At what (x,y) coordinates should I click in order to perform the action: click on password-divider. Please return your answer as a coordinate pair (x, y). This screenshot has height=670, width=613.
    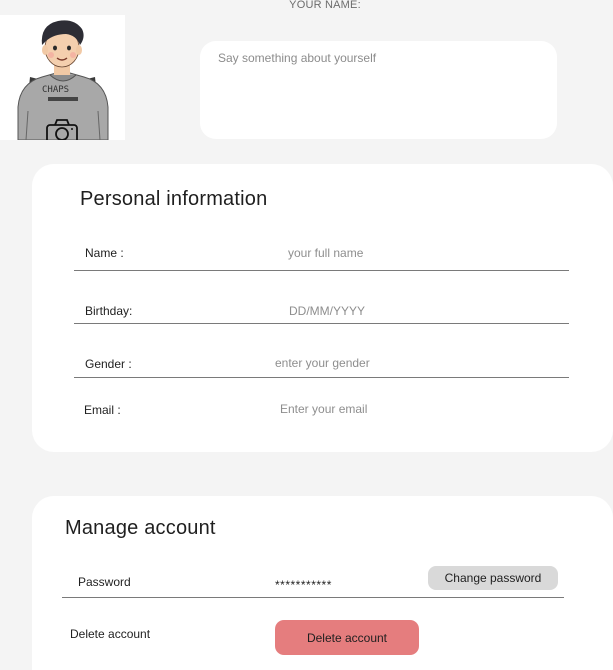
    Looking at the image, I should click on (313, 597).